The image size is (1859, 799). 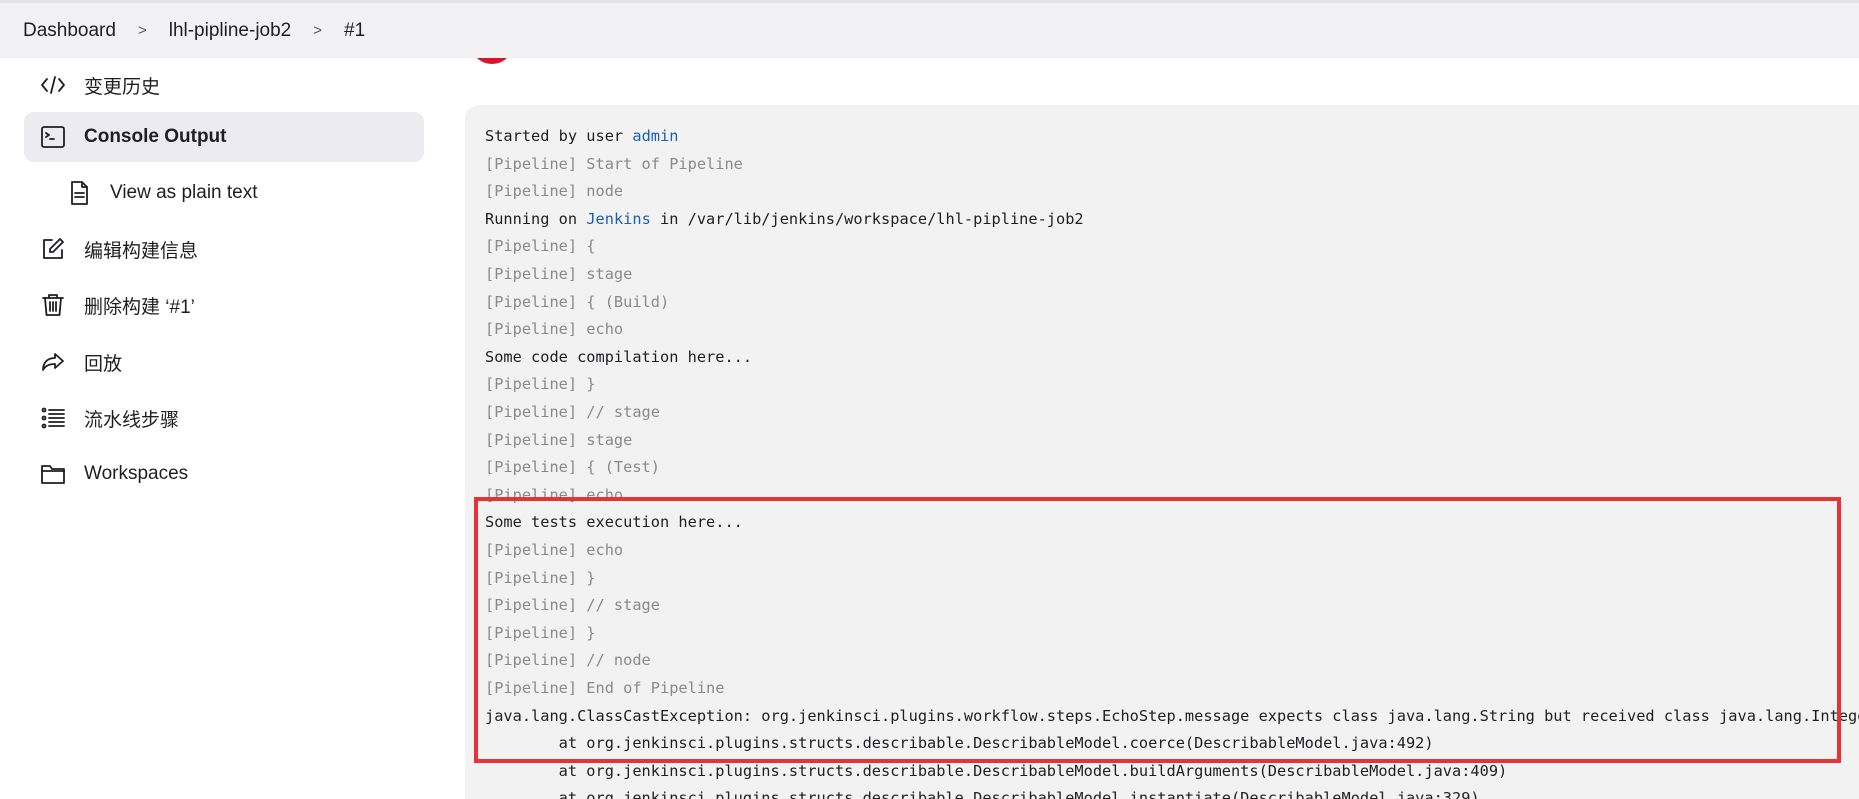 What do you see at coordinates (53, 362) in the screenshot?
I see `replay-arrow-icon` at bounding box center [53, 362].